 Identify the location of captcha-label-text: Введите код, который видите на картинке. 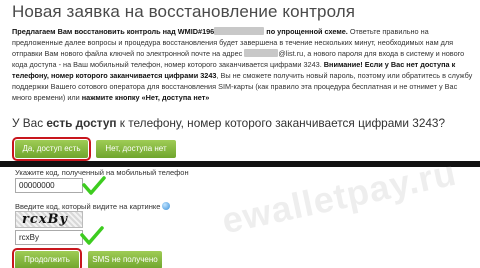
(88, 206).